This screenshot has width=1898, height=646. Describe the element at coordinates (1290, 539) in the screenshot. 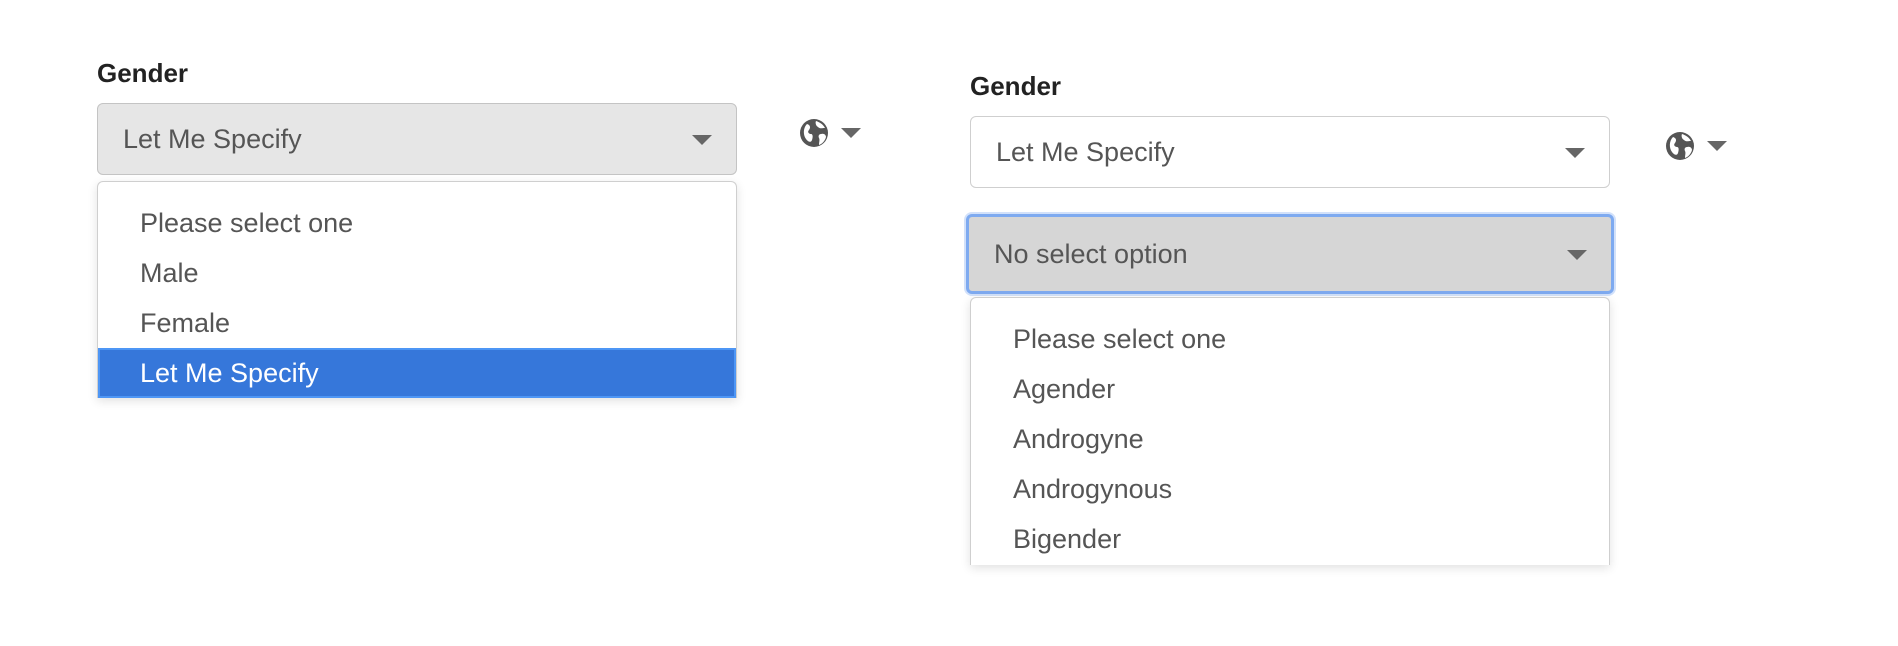

I see `dropdown-option: Bigender` at that location.